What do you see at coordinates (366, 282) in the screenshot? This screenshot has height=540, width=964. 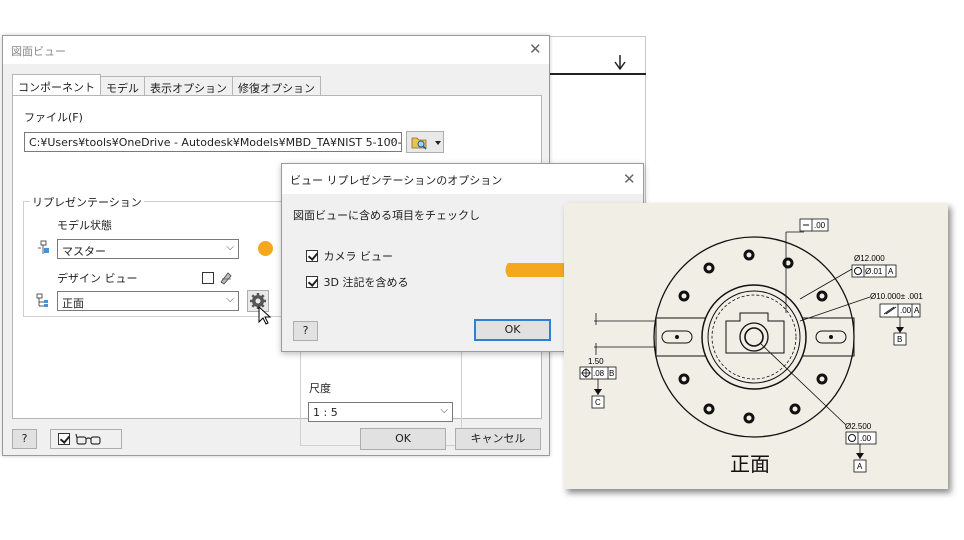 I see `include-3d-annotations-label: 3D 注記を含める` at bounding box center [366, 282].